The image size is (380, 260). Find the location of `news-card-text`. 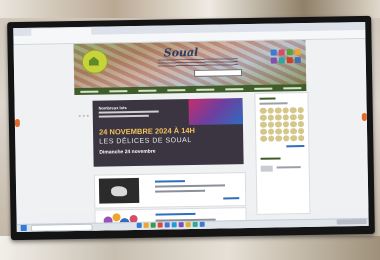

news-card-text is located at coordinates (180, 191).